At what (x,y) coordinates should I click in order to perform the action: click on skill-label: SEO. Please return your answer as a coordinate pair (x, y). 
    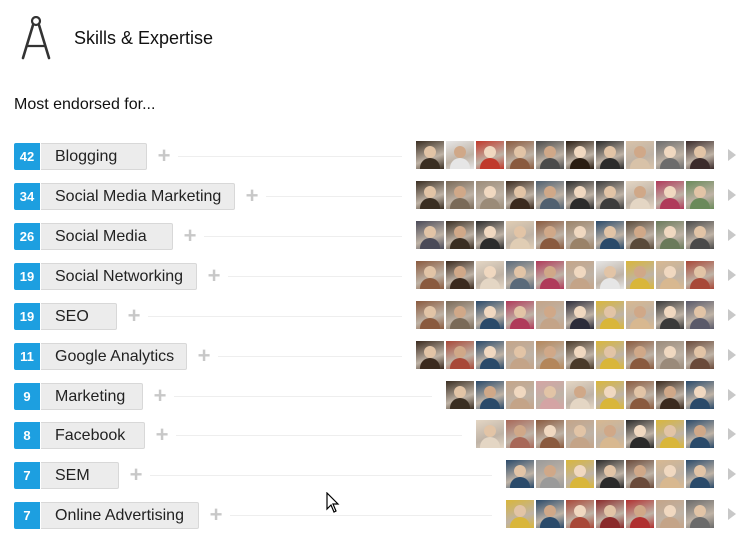
    Looking at the image, I should click on (79, 316).